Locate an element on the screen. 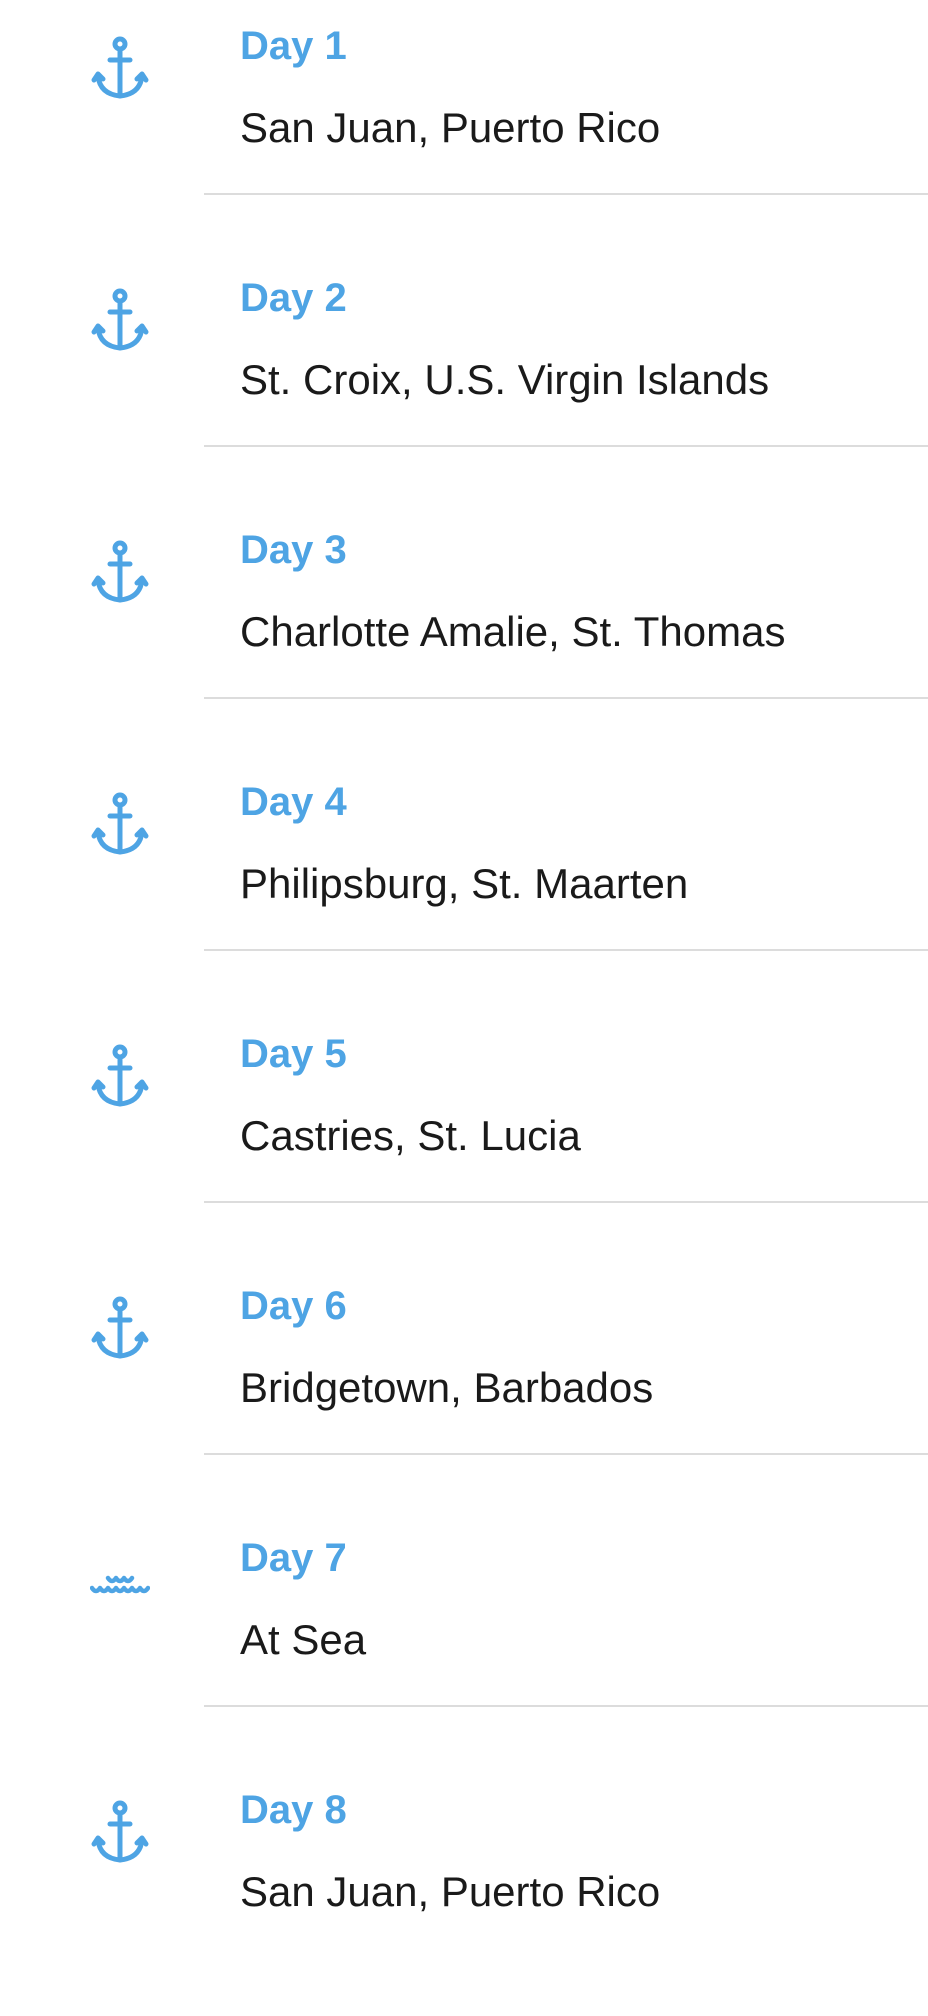  waves-icon is located at coordinates (120, 1581).